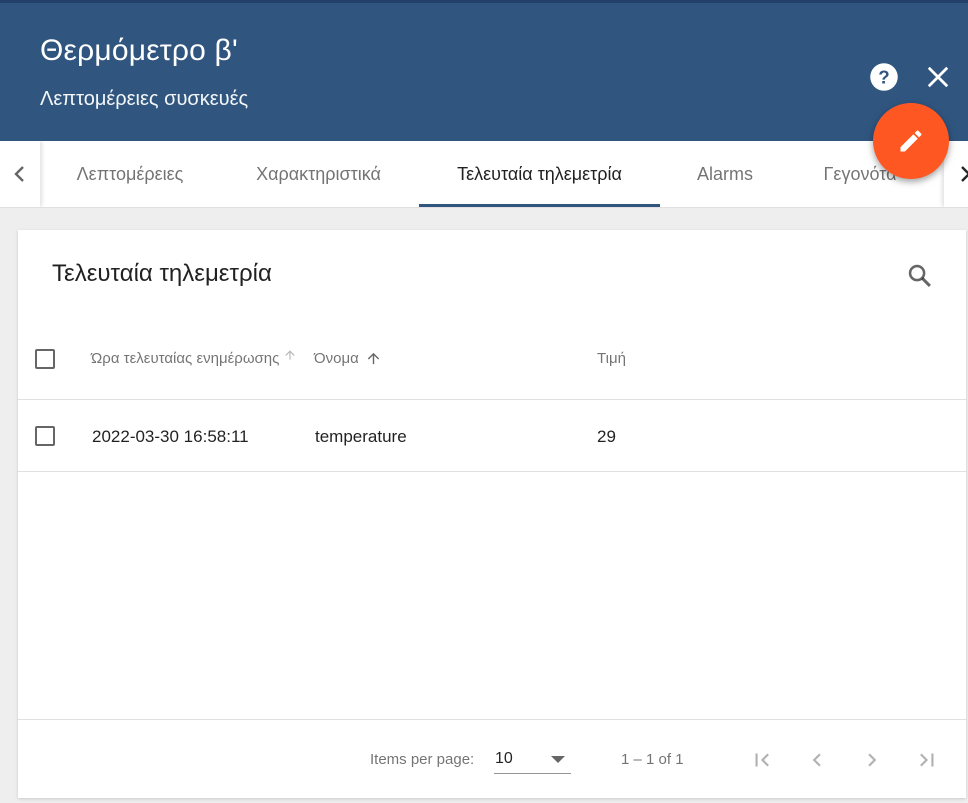 This screenshot has width=968, height=803. I want to click on device-subtitle: Λεπτομέρειες συσκευές, so click(144, 99).